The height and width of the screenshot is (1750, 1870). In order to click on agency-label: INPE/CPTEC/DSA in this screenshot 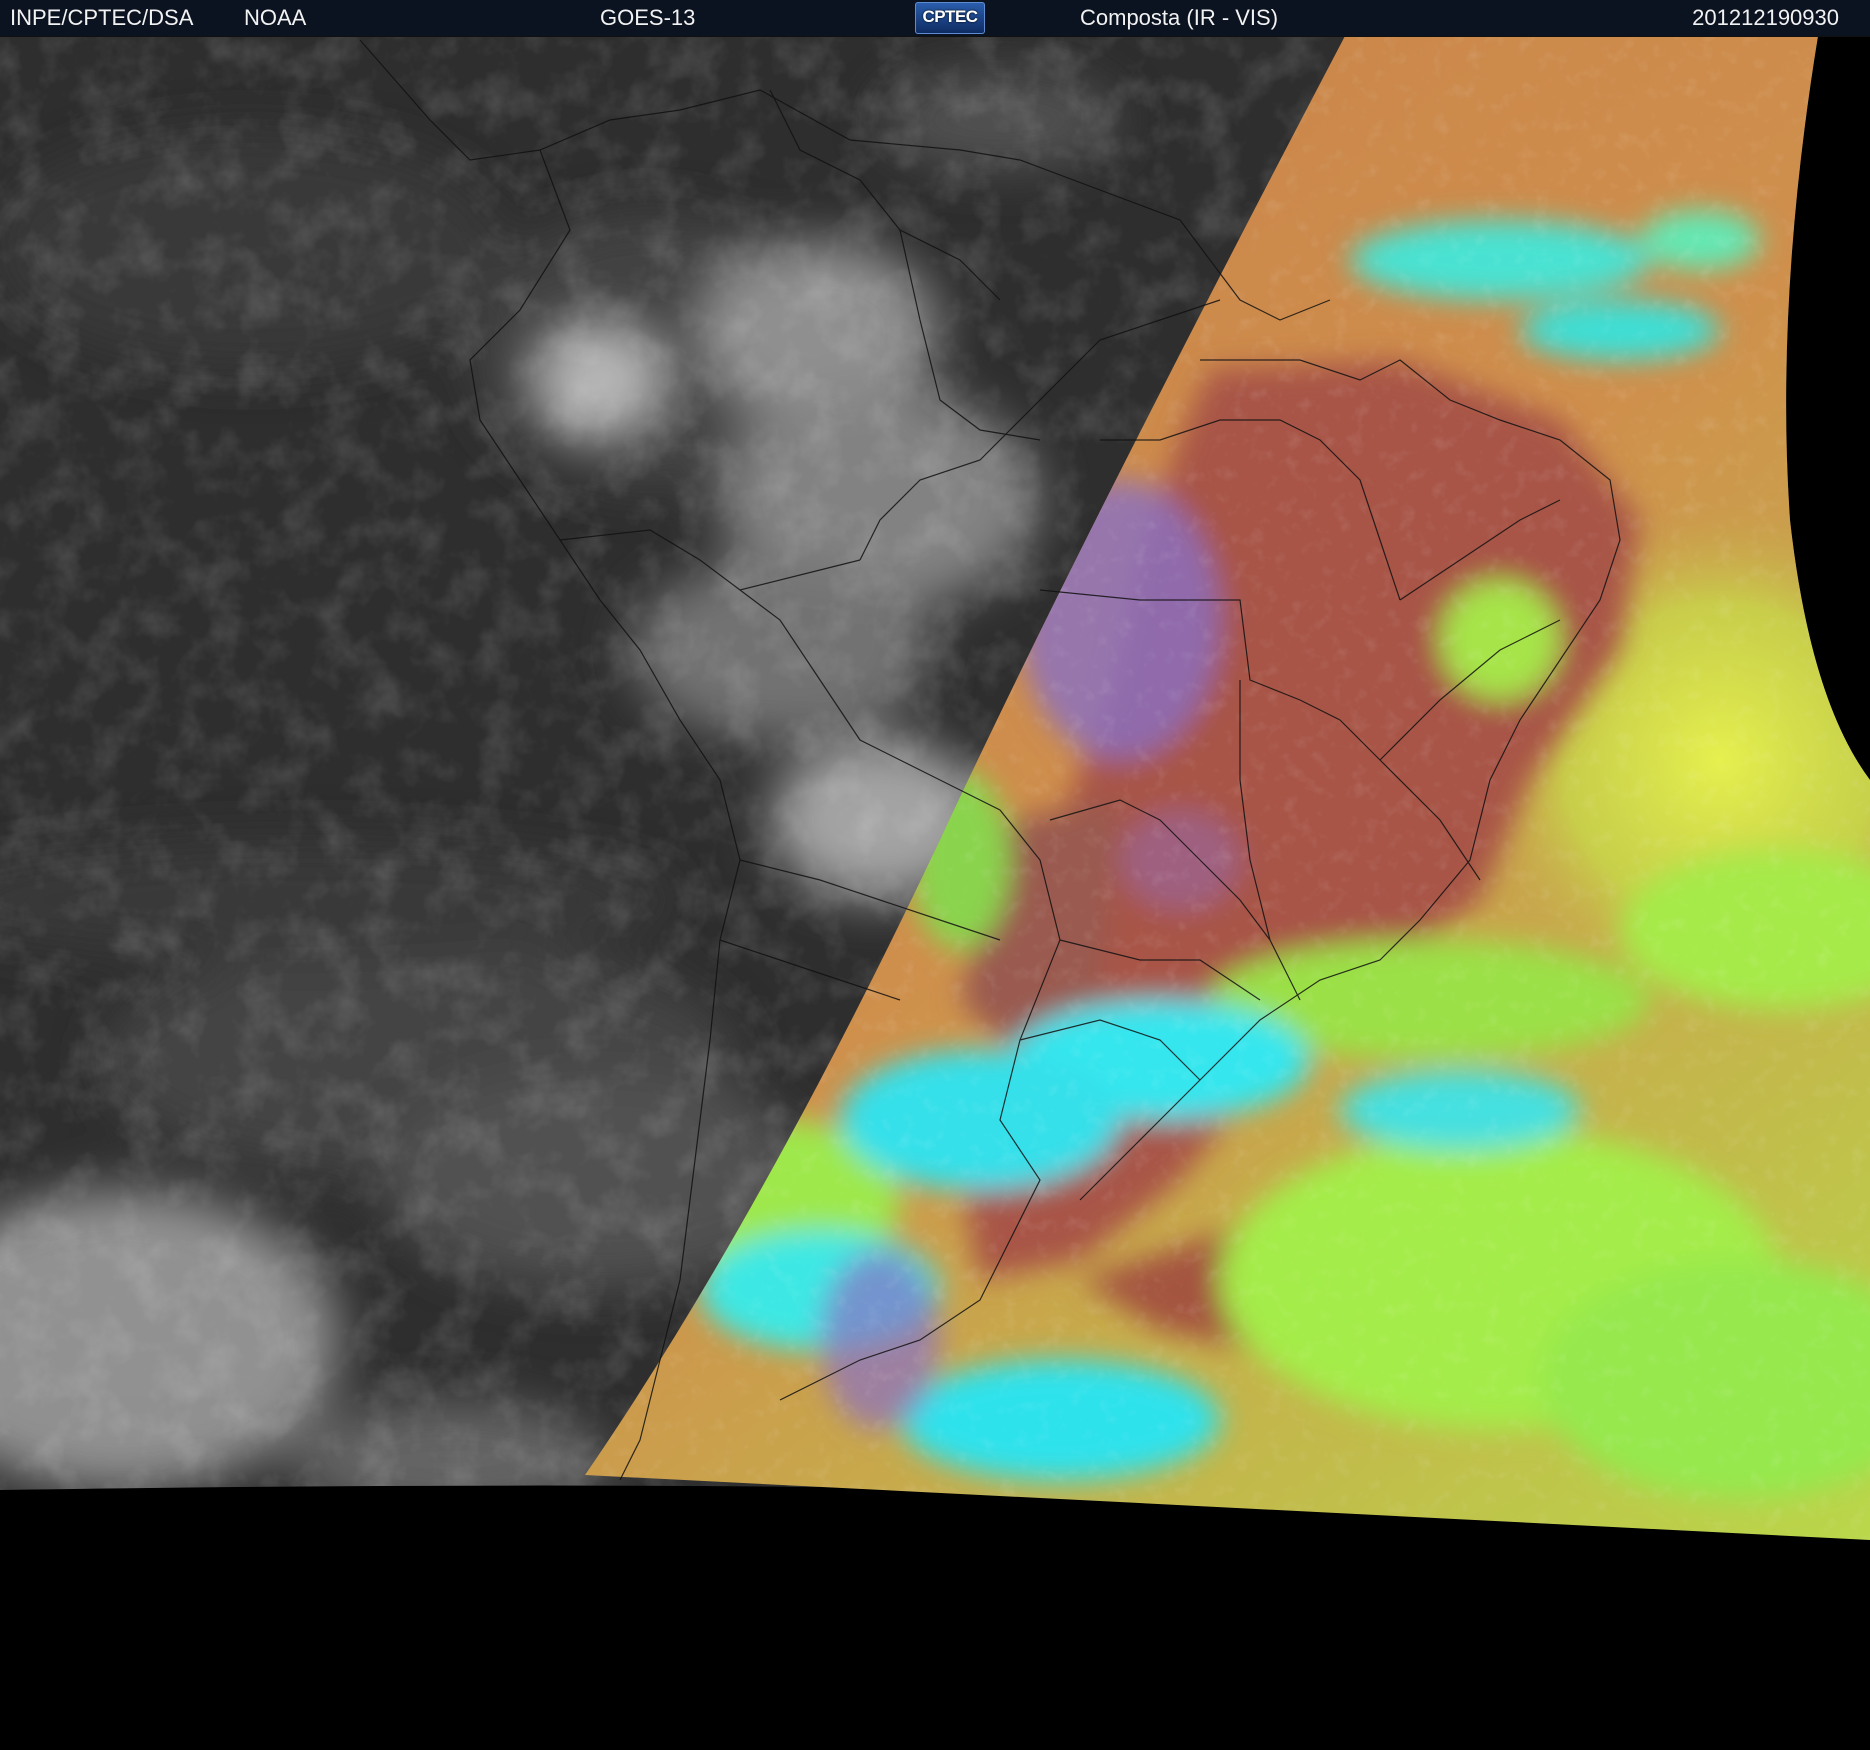, I will do `click(102, 17)`.